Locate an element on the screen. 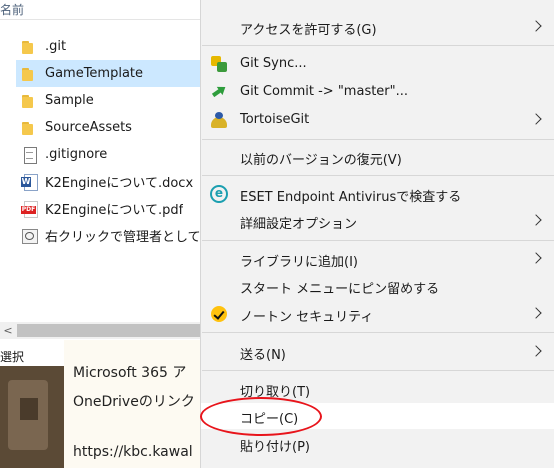 The height and width of the screenshot is (468, 554). menu-item-send-to: 送る(N) is located at coordinates (377, 352).